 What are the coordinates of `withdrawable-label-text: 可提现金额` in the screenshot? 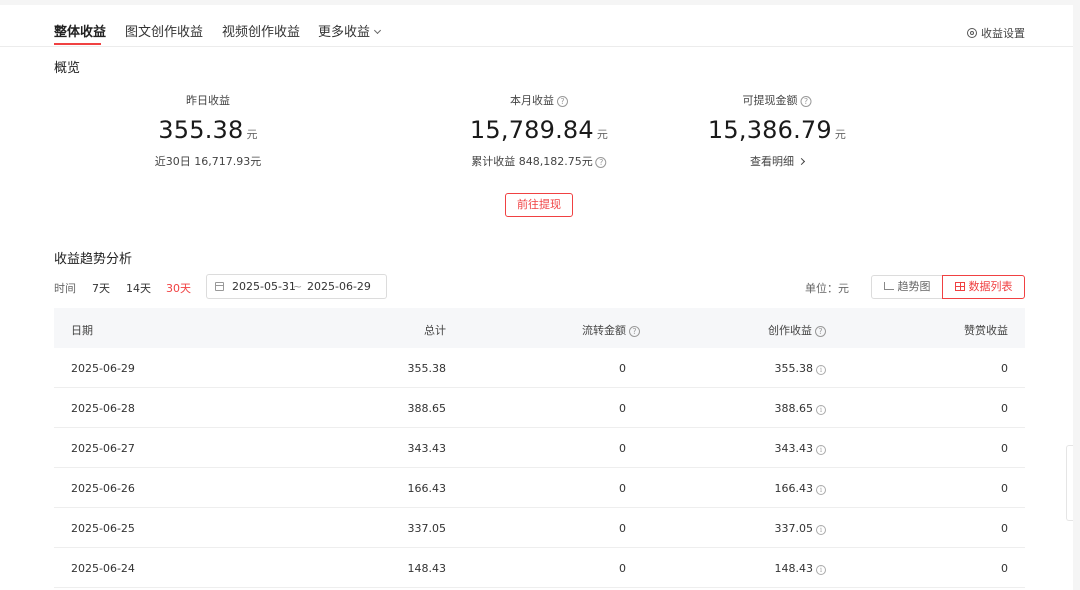 It's located at (770, 100).